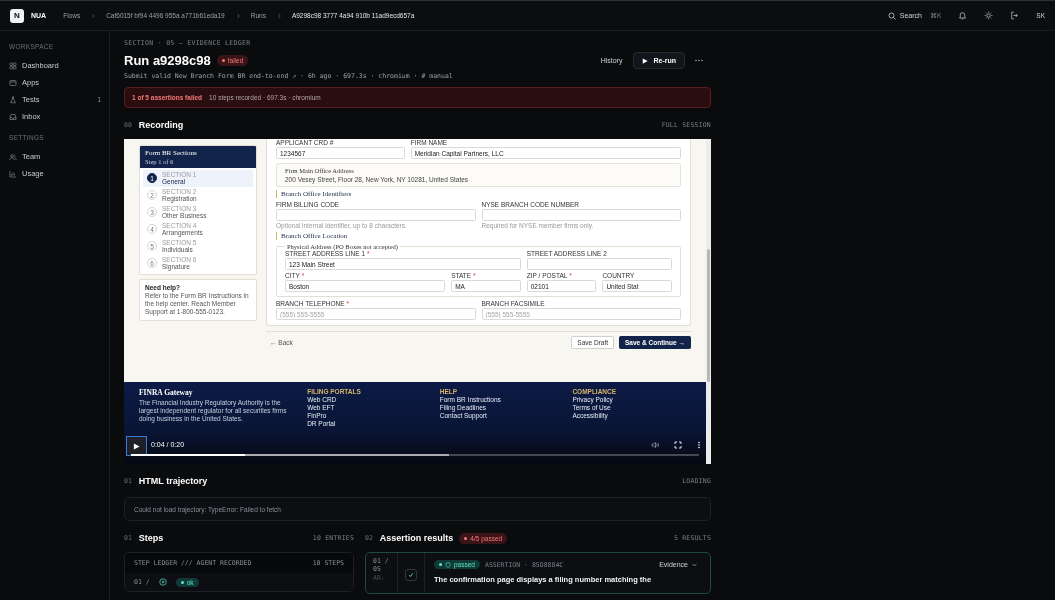 The image size is (1055, 600). Describe the element at coordinates (989, 15) in the screenshot. I see `sun-icon` at that location.